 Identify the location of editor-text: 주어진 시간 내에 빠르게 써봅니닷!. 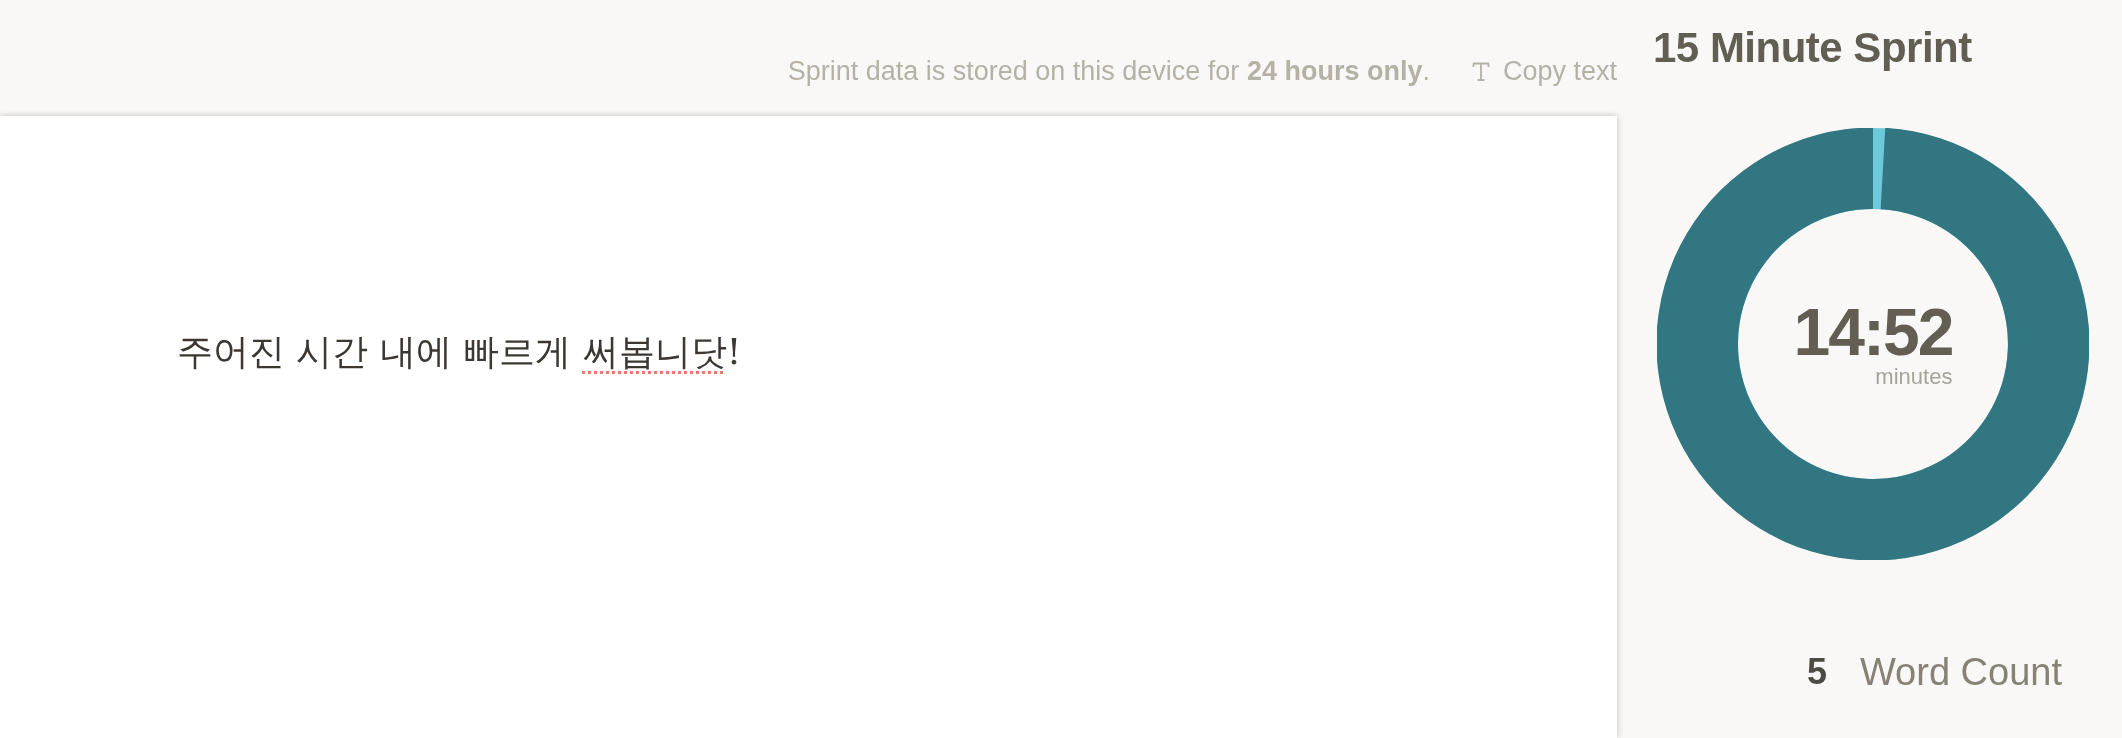
(460, 352).